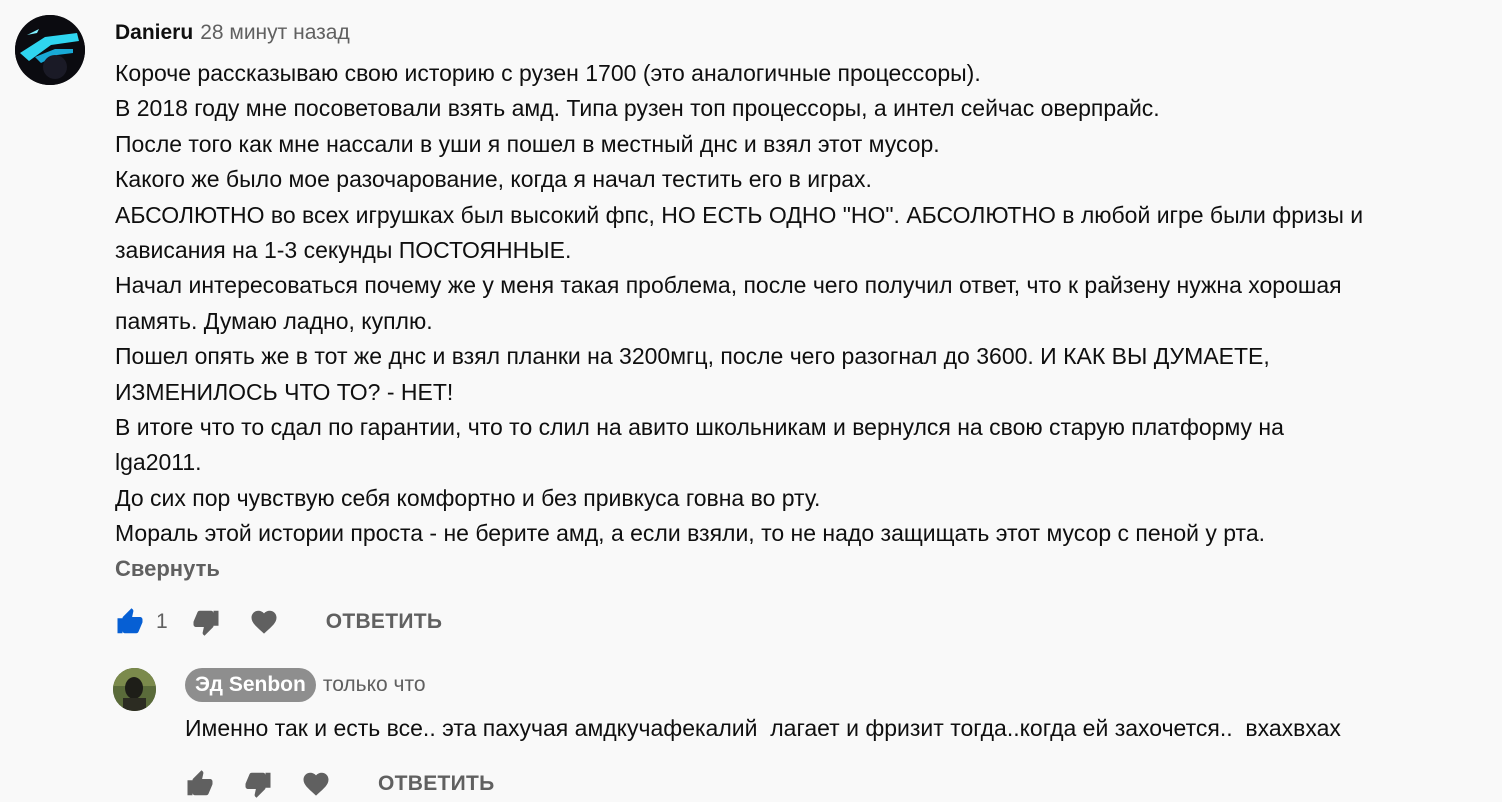 The width and height of the screenshot is (1502, 802). I want to click on reply-dislike-button, so click(258, 784).